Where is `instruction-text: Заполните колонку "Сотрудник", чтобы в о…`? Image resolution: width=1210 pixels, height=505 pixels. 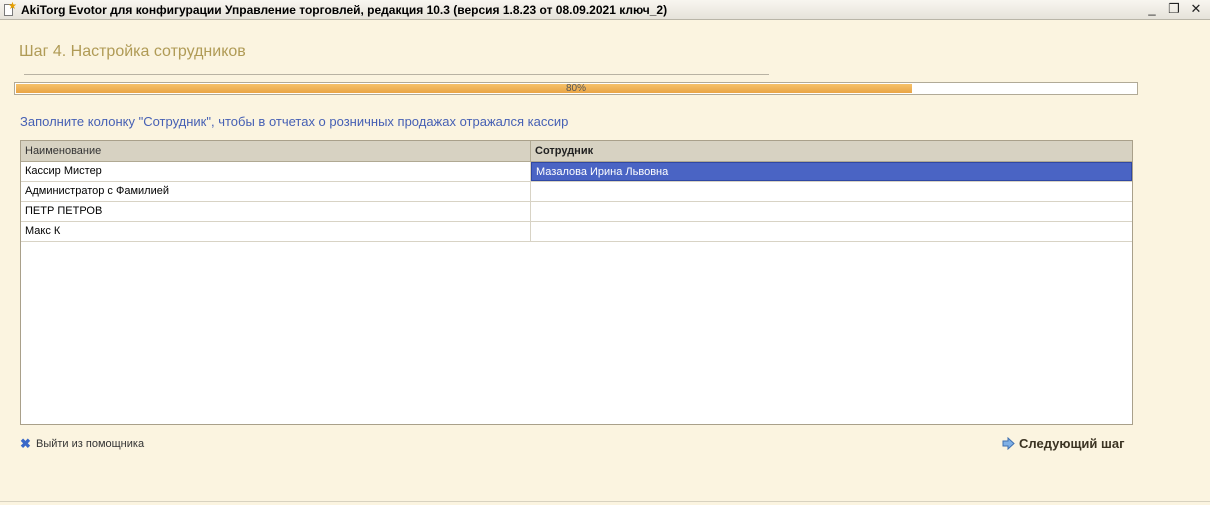 instruction-text: Заполните колонку "Сотрудник", чтобы в о… is located at coordinates (294, 121).